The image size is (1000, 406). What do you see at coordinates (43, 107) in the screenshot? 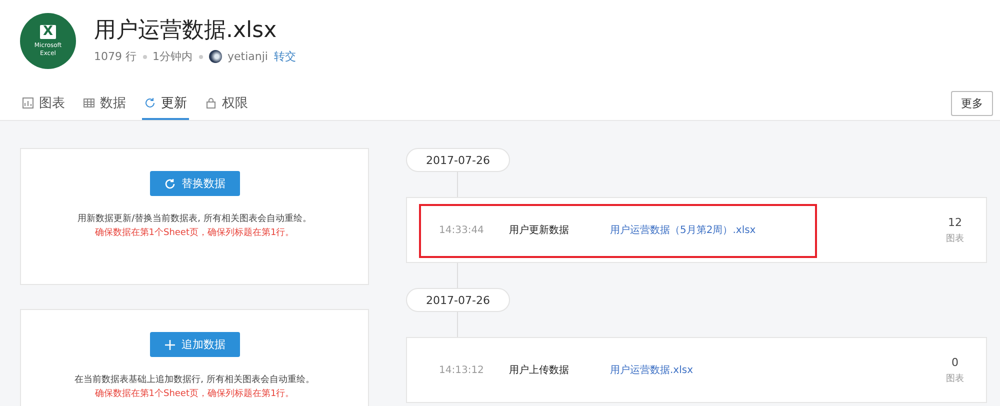
I see `tab: 图表` at bounding box center [43, 107].